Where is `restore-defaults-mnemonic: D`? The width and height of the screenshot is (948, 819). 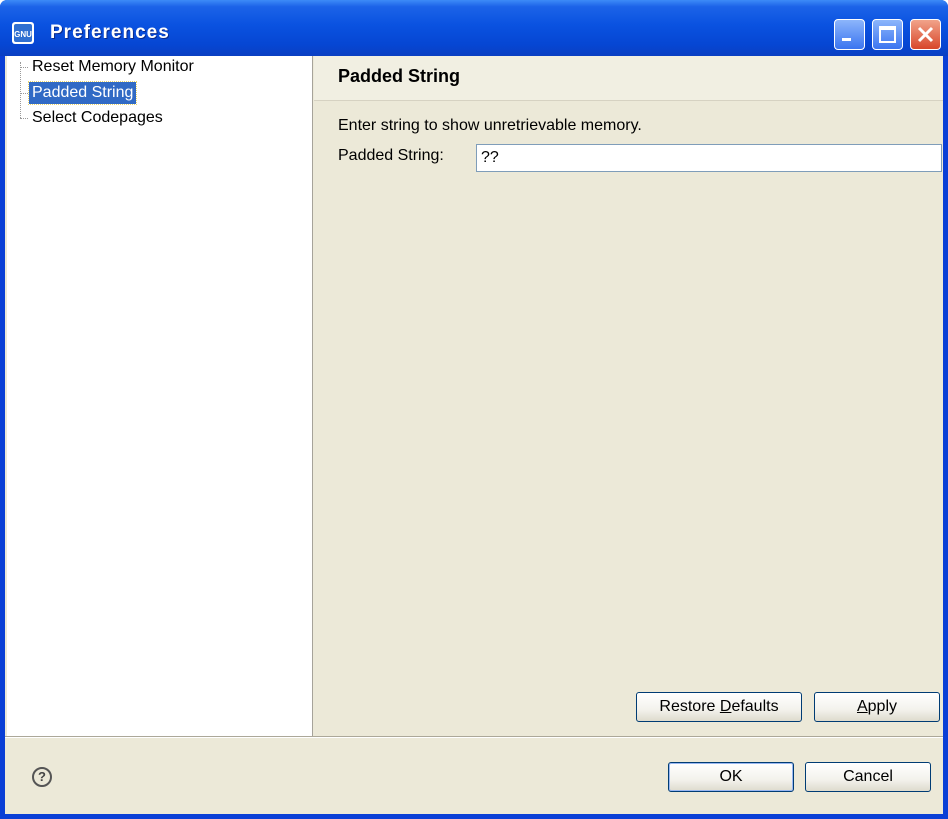 restore-defaults-mnemonic: D is located at coordinates (725, 706).